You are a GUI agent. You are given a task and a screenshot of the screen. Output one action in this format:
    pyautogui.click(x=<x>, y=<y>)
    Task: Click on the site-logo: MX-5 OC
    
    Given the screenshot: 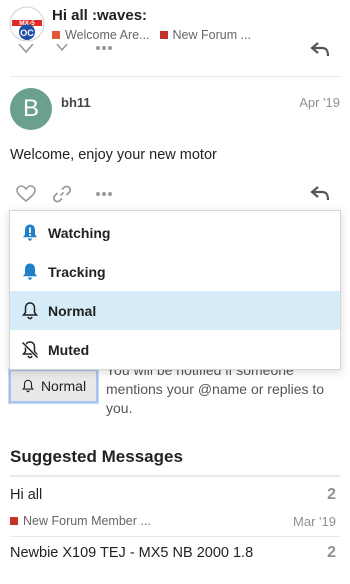 What is the action you would take?
    pyautogui.click(x=27, y=24)
    